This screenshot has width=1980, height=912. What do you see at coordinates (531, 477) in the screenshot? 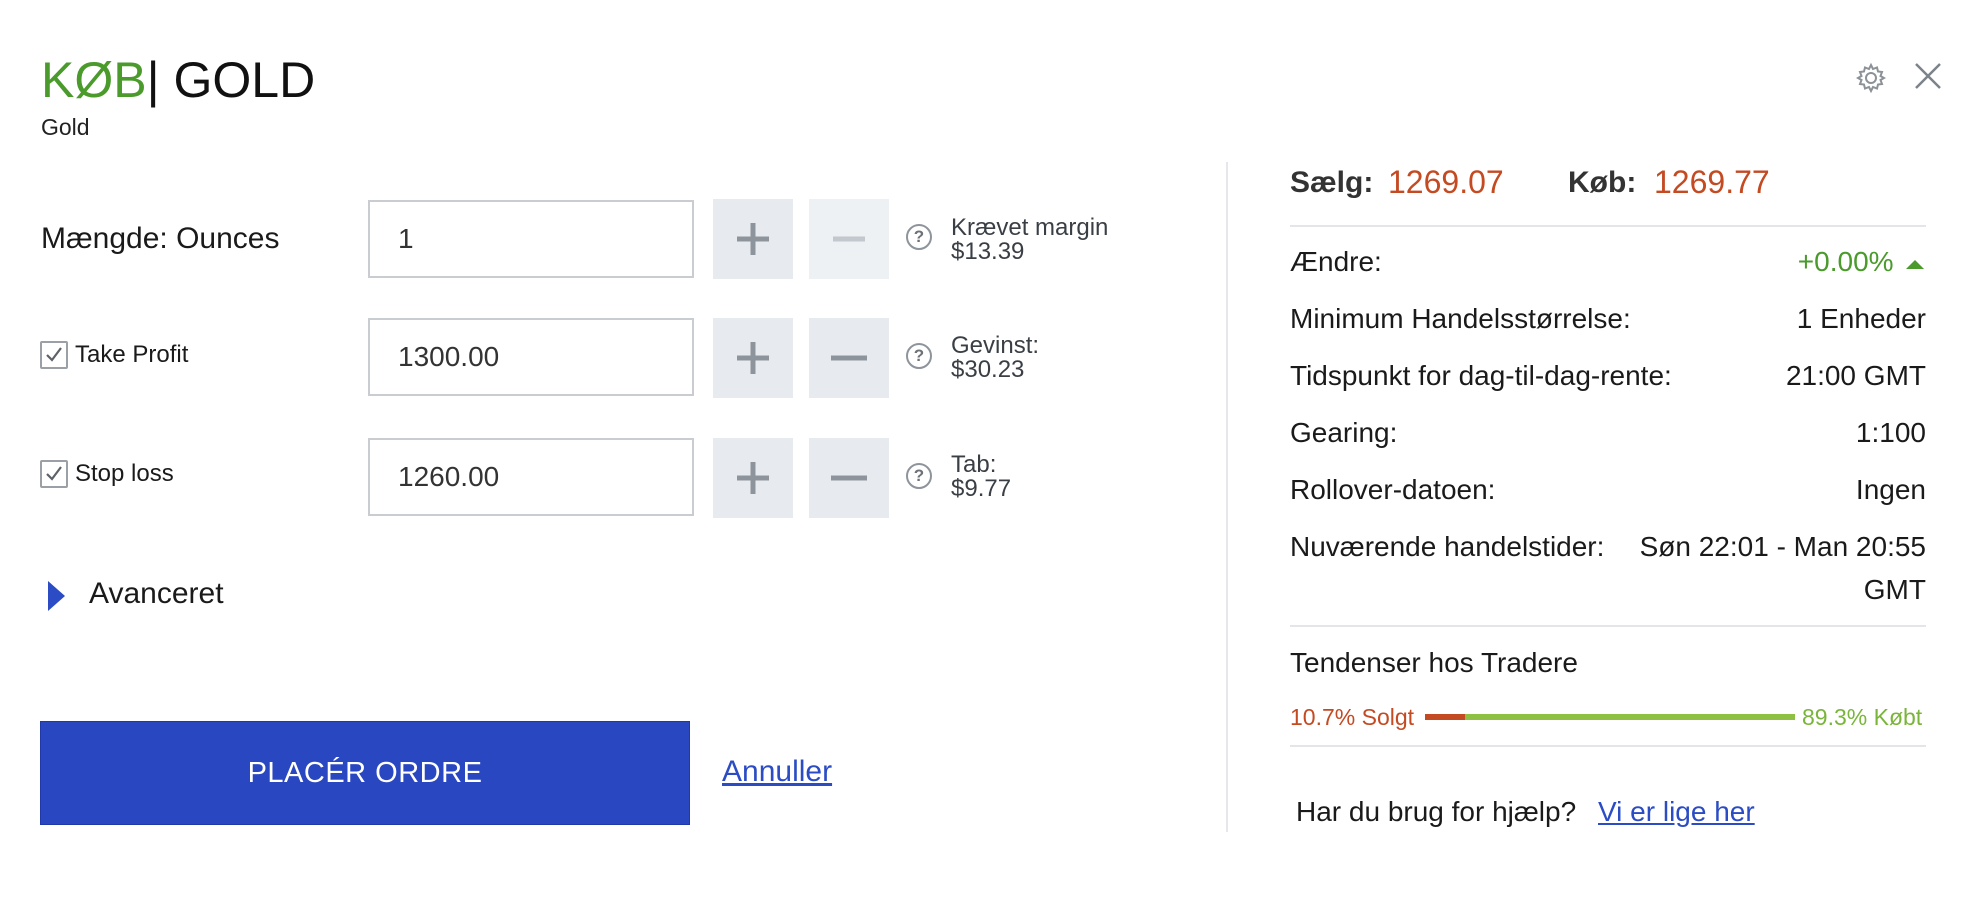
I see `stop-loss-input: 1260.00` at bounding box center [531, 477].